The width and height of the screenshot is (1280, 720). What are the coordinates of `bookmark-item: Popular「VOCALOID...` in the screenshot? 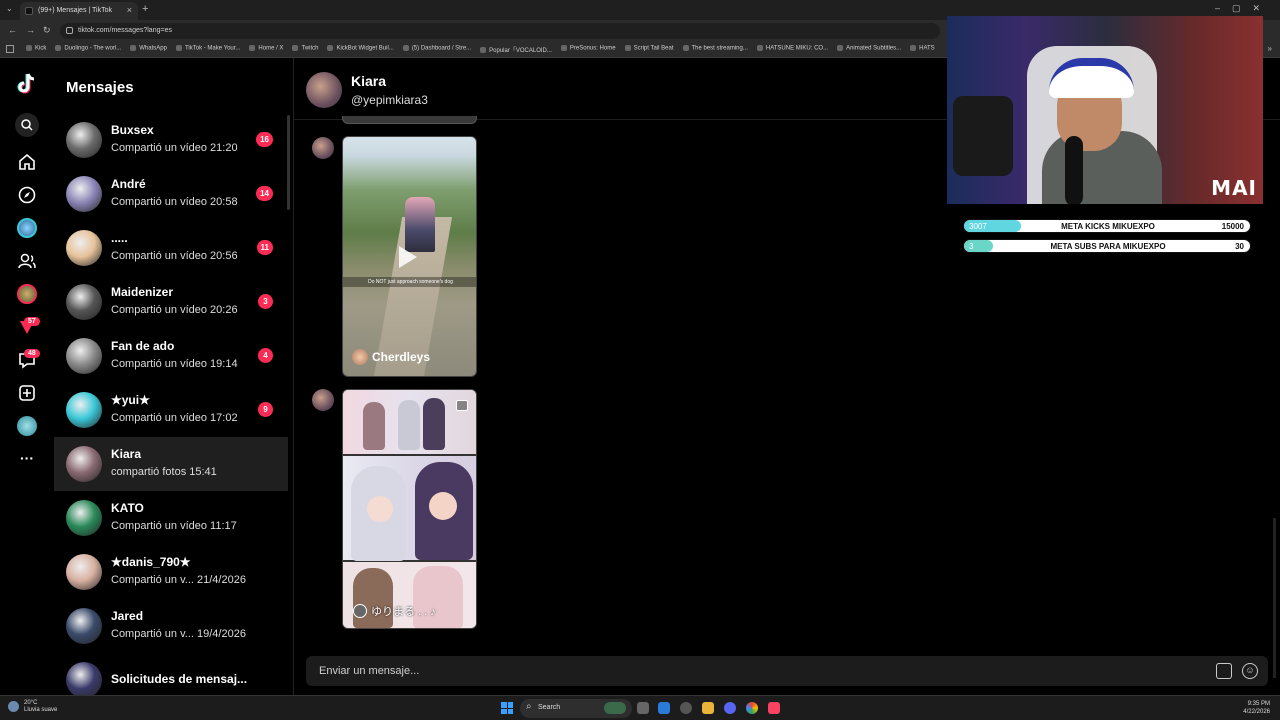 It's located at (516, 49).